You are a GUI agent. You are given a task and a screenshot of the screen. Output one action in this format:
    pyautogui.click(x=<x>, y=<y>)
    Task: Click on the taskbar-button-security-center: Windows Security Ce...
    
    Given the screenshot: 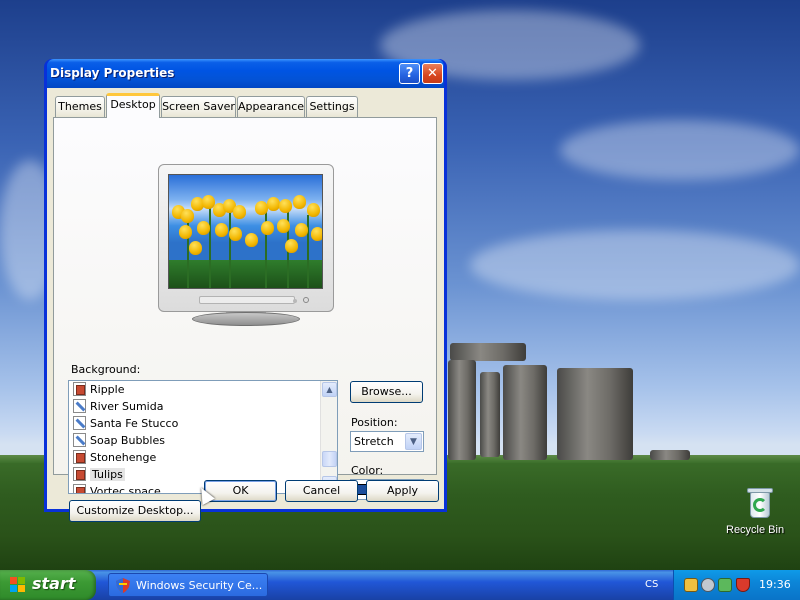 What is the action you would take?
    pyautogui.click(x=188, y=585)
    